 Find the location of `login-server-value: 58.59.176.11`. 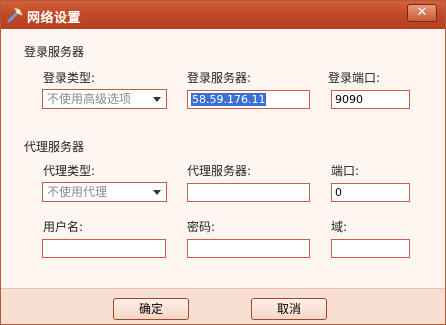

login-server-value: 58.59.176.11 is located at coordinates (229, 99).